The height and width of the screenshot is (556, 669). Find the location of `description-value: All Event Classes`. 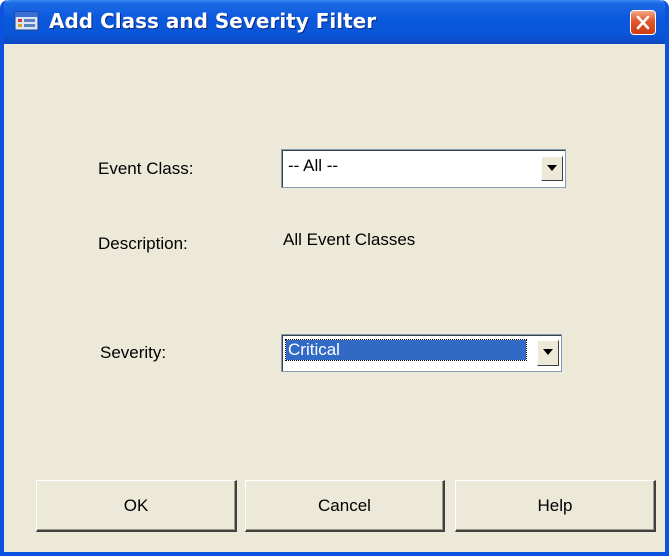

description-value: All Event Classes is located at coordinates (349, 239).